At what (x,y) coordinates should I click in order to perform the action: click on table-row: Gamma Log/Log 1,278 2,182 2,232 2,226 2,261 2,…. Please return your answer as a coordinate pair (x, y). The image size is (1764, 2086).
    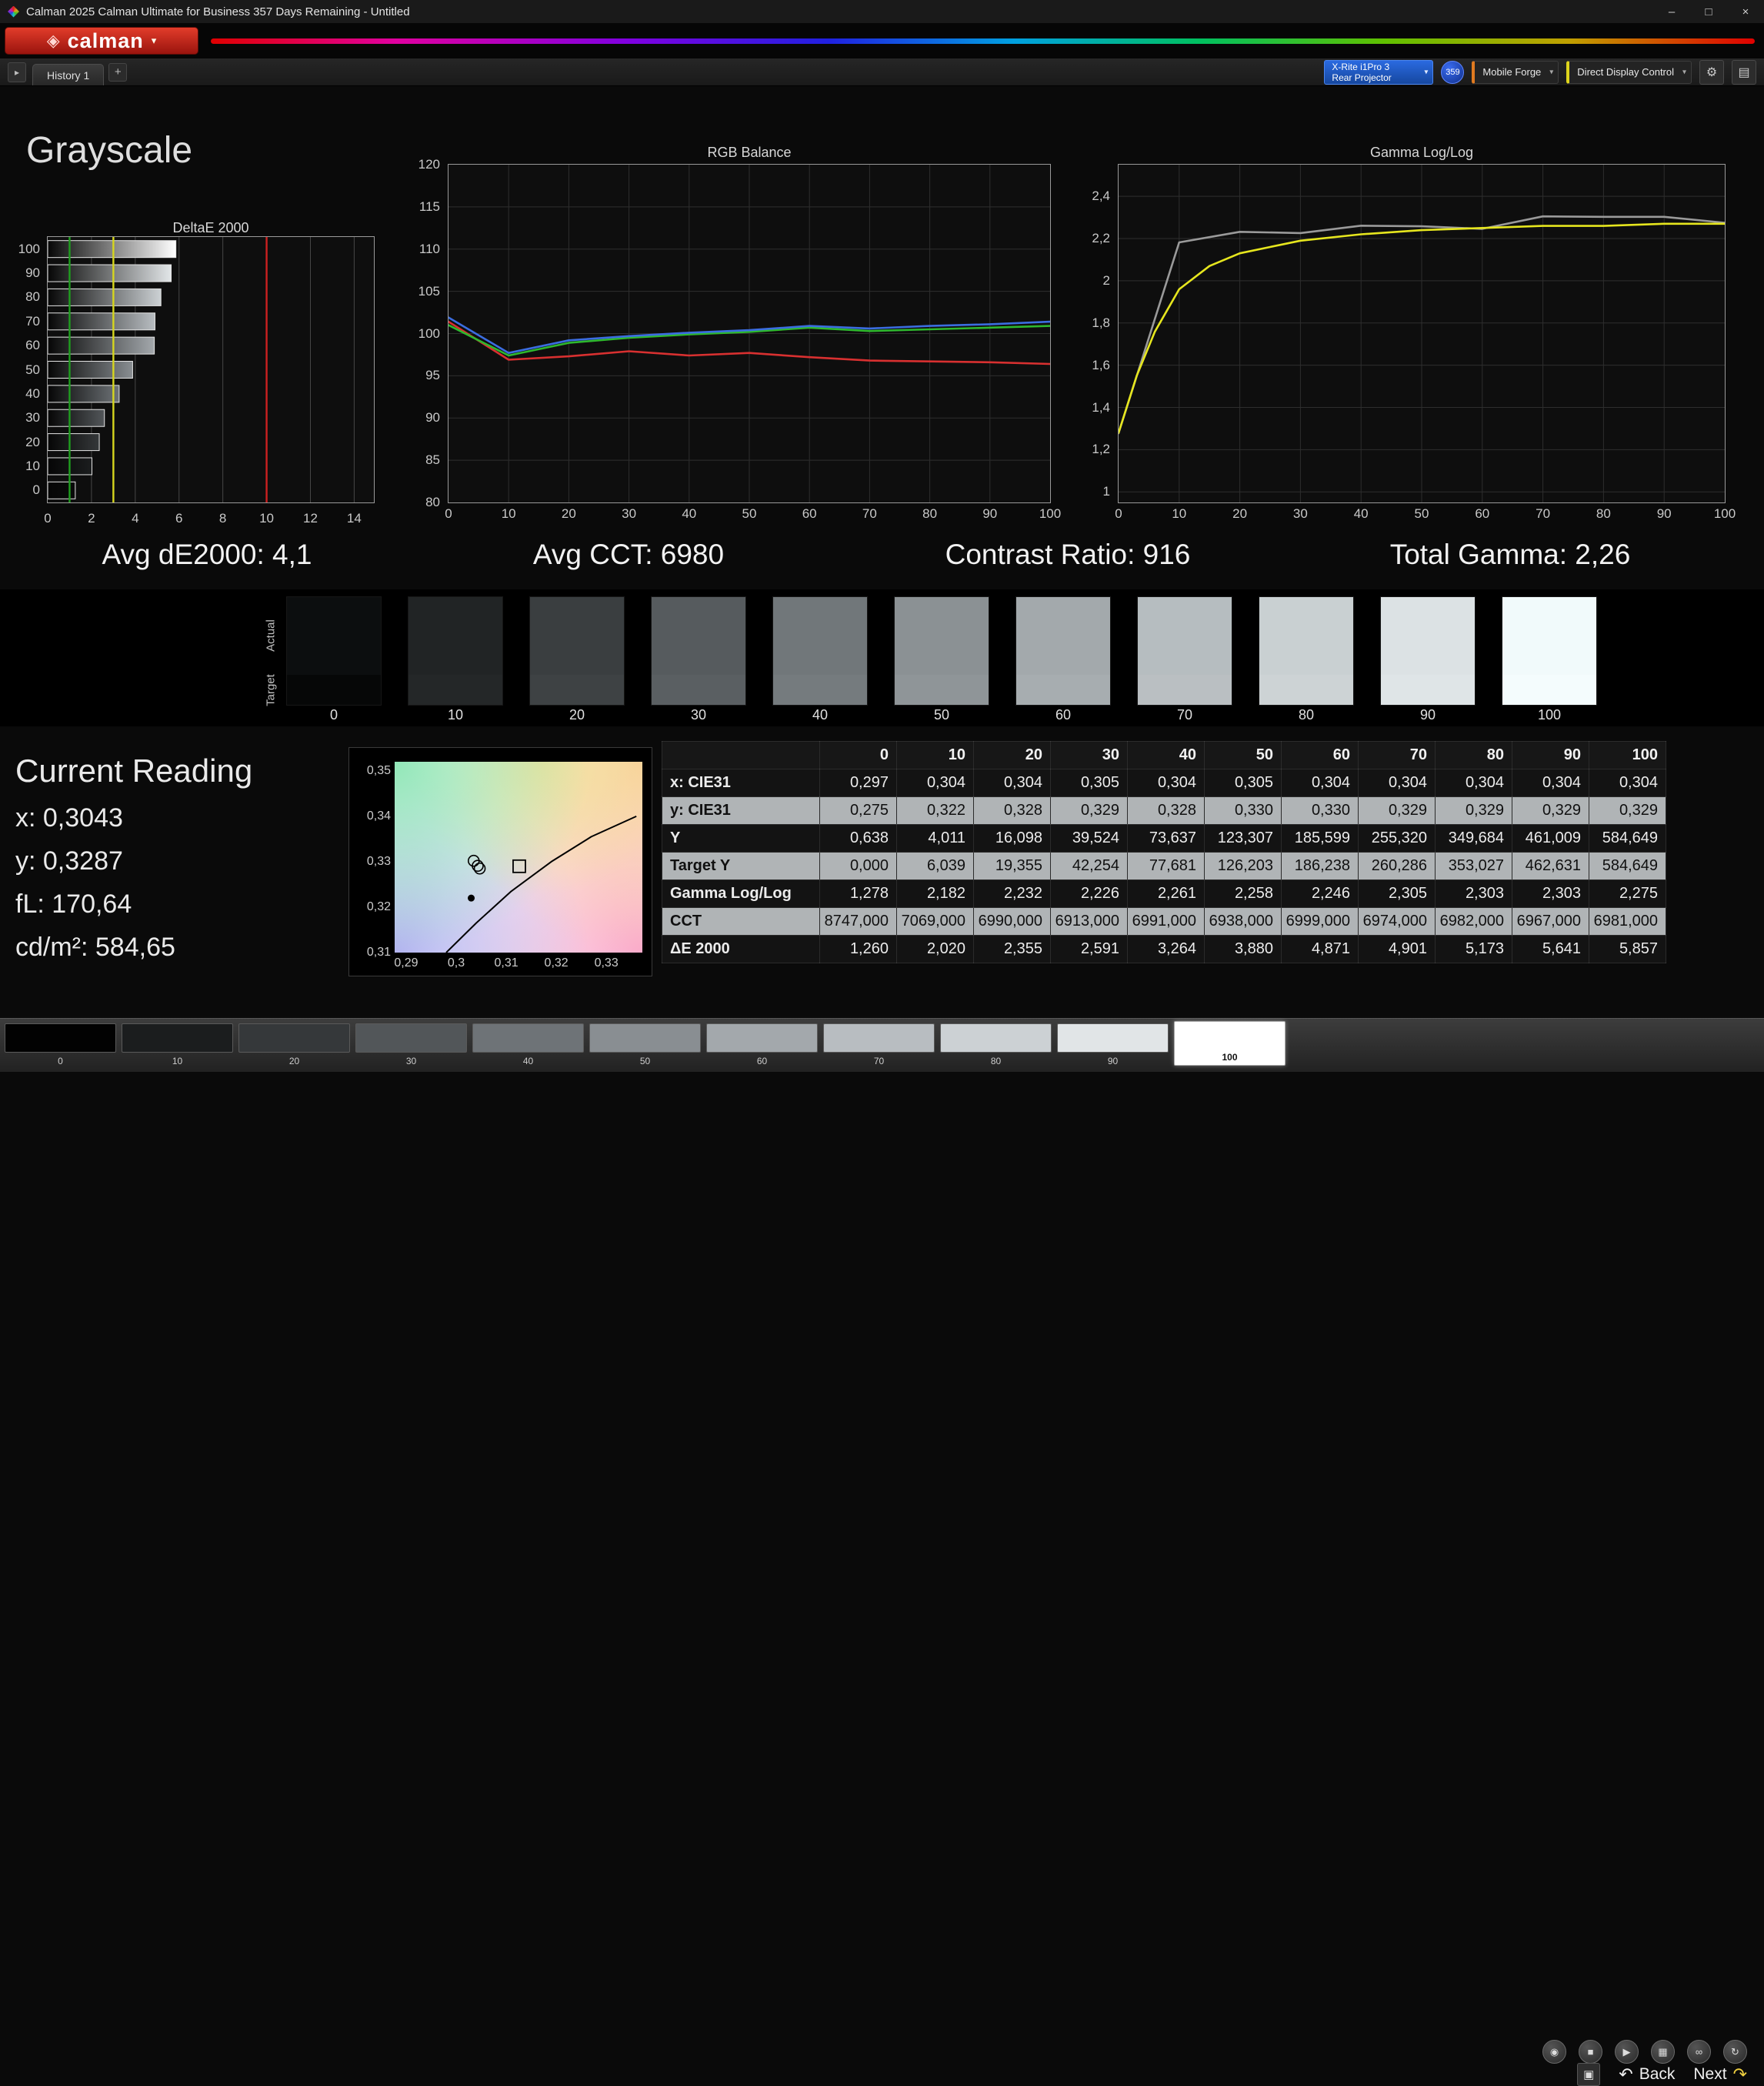
    Looking at the image, I should click on (1164, 894).